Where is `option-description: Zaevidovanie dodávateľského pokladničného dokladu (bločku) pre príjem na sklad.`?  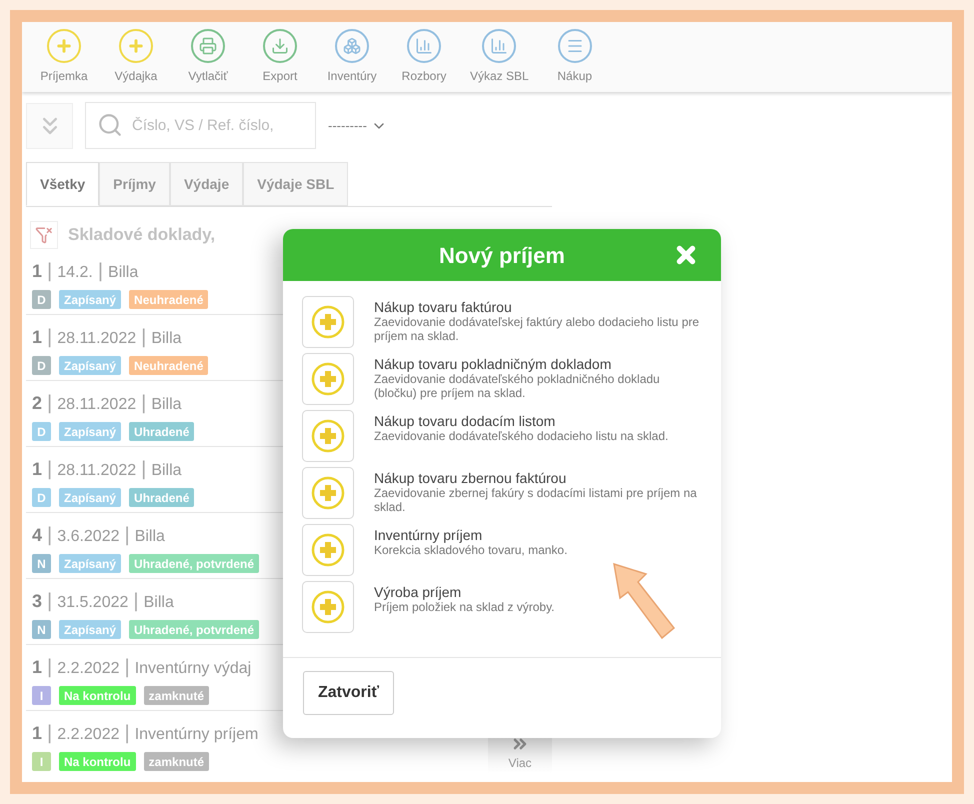 option-description: Zaevidovanie dodávateľského pokladničného dokladu (bločku) pre príjem na sklad. is located at coordinates (517, 386).